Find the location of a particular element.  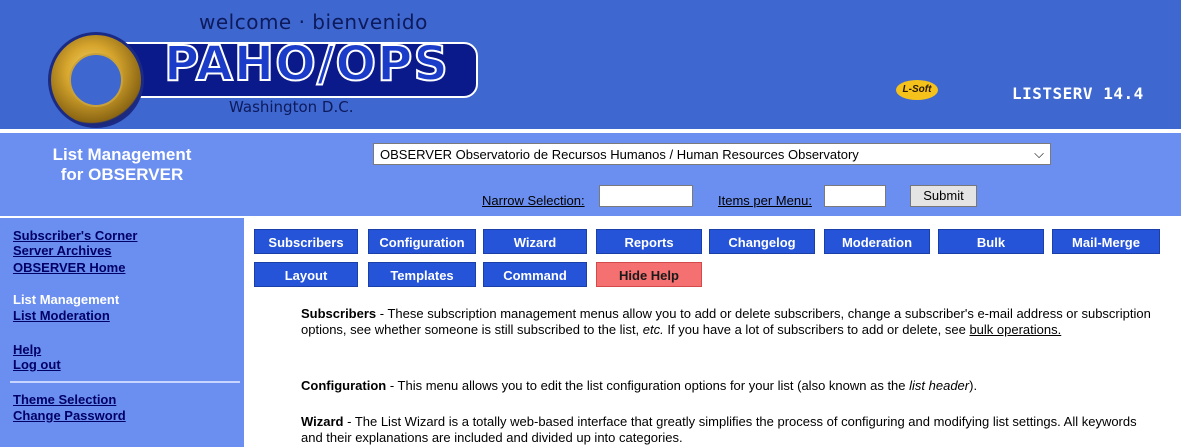

bulk-operations-link: bulk operations. is located at coordinates (1015, 329).